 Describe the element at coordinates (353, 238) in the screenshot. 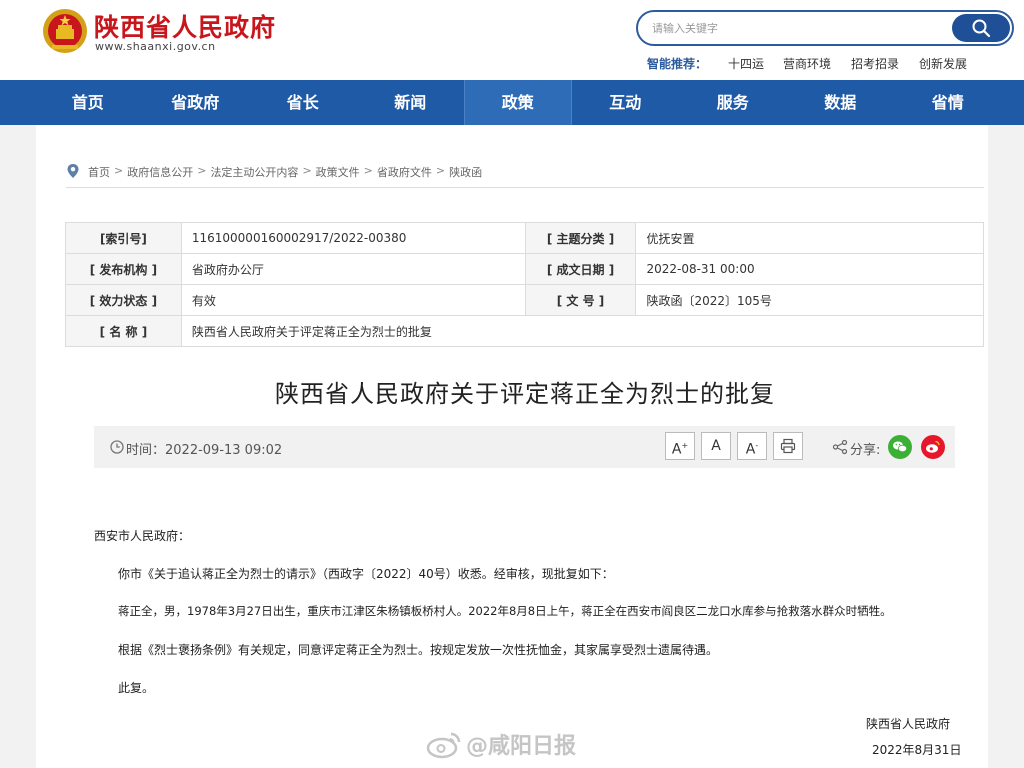

I see `index-value: 116100000160002917/2022-00380` at that location.